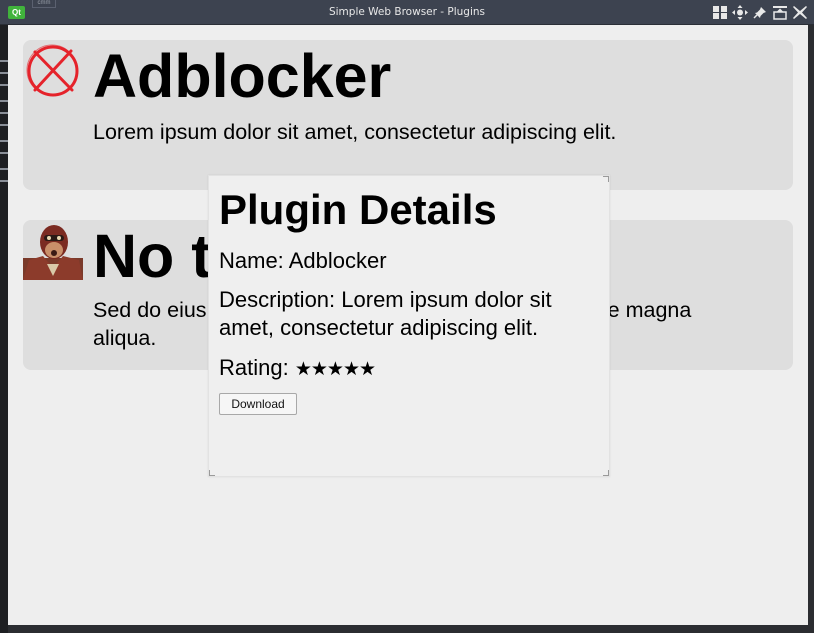 The image size is (814, 633). I want to click on plugin-title: No t, so click(152, 256).